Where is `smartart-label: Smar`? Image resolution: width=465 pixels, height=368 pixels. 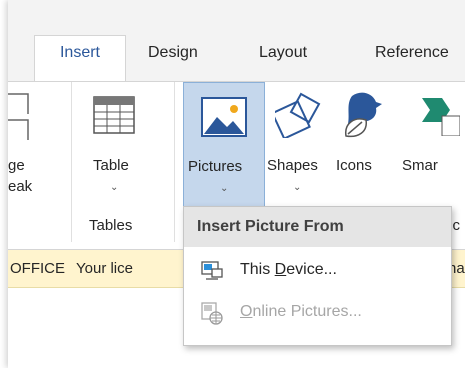
smartart-label: Smar is located at coordinates (420, 165).